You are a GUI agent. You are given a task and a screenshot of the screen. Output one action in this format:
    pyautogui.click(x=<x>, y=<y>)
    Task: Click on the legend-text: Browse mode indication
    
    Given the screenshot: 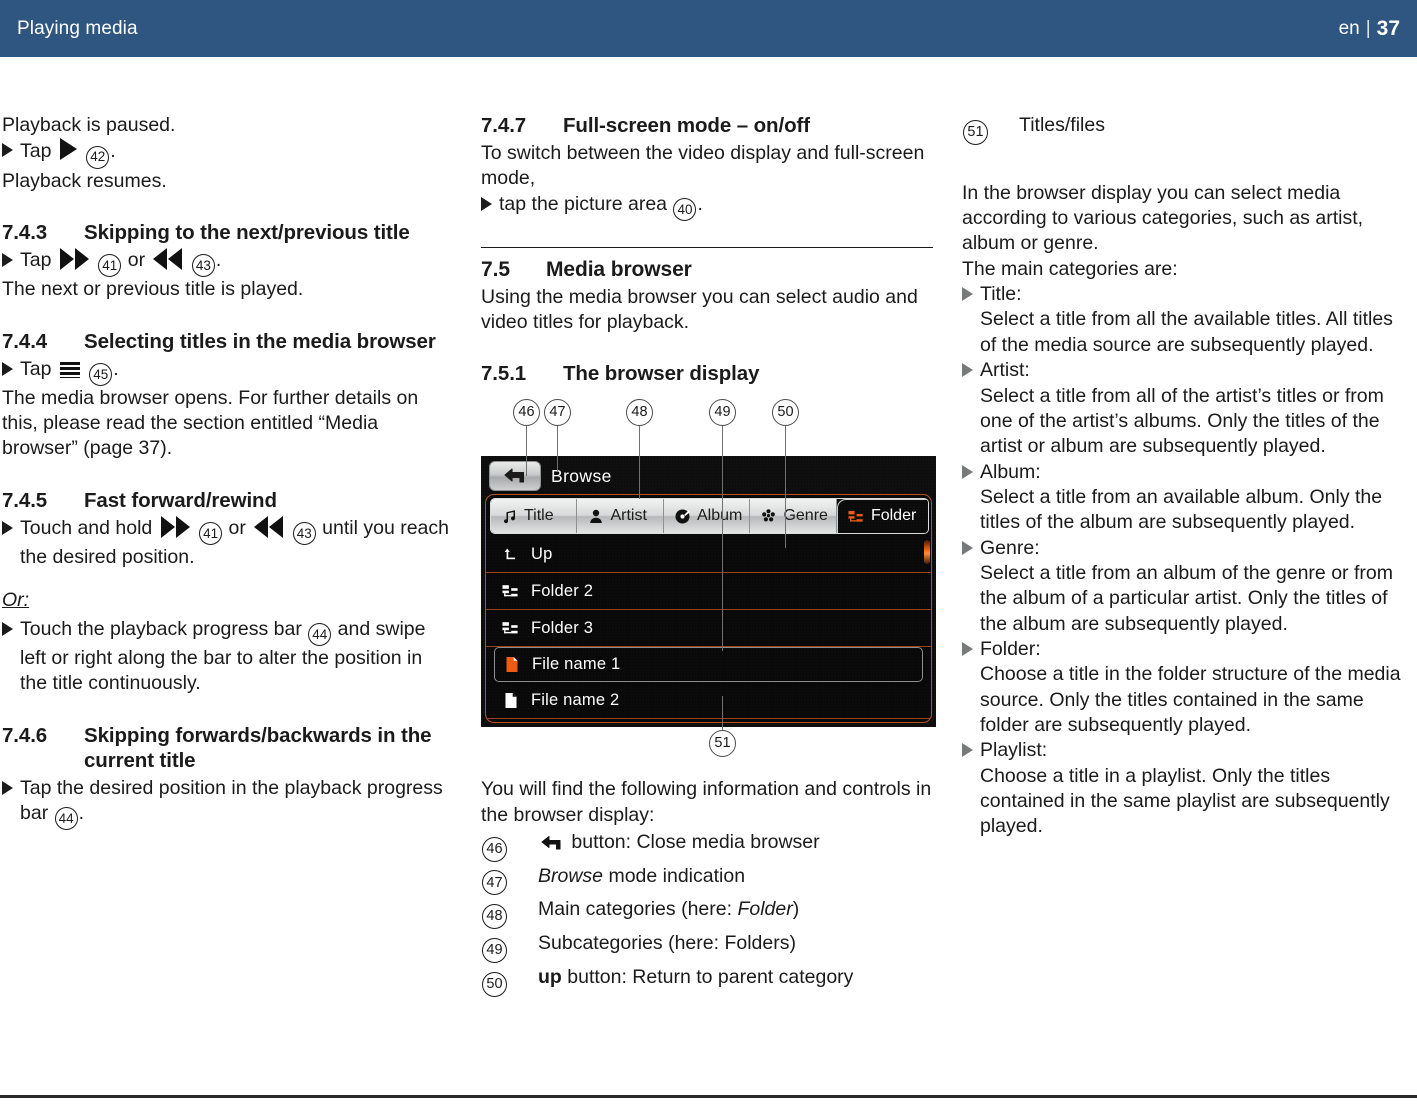 What is the action you would take?
    pyautogui.click(x=735, y=876)
    